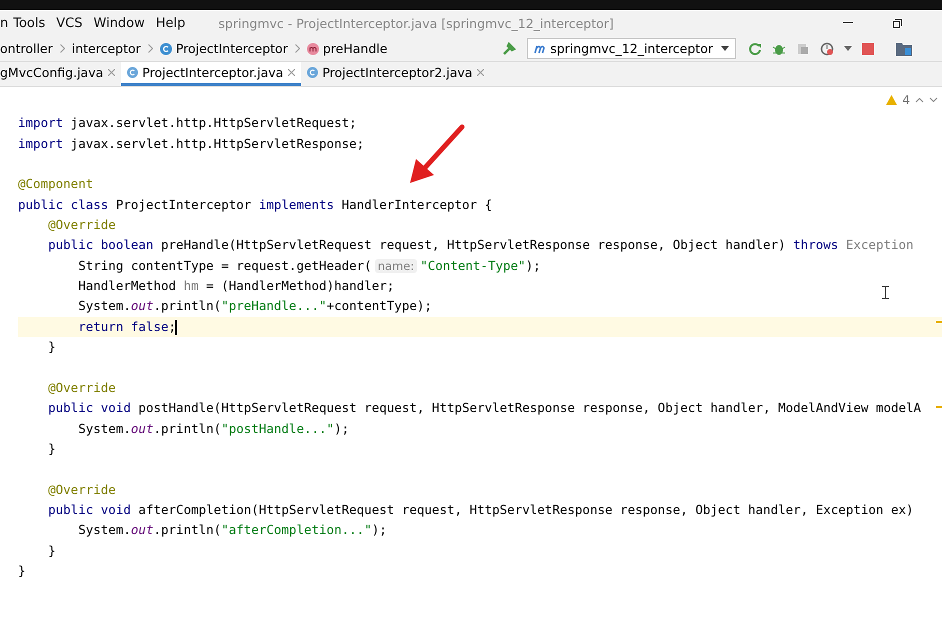  What do you see at coordinates (541, 48) in the screenshot?
I see `maven-icon` at bounding box center [541, 48].